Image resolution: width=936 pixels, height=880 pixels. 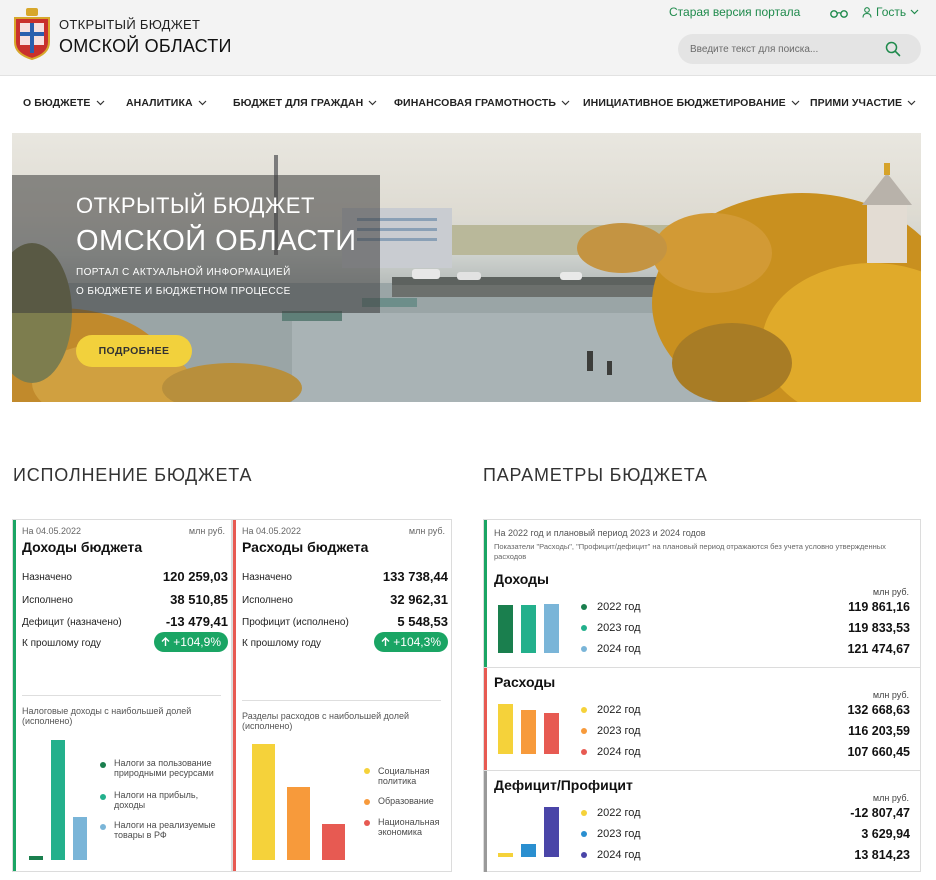 What do you see at coordinates (130, 24) in the screenshot?
I see `brand-title-top: ОТКРЫТЫЙ БЮДЖЕТ` at bounding box center [130, 24].